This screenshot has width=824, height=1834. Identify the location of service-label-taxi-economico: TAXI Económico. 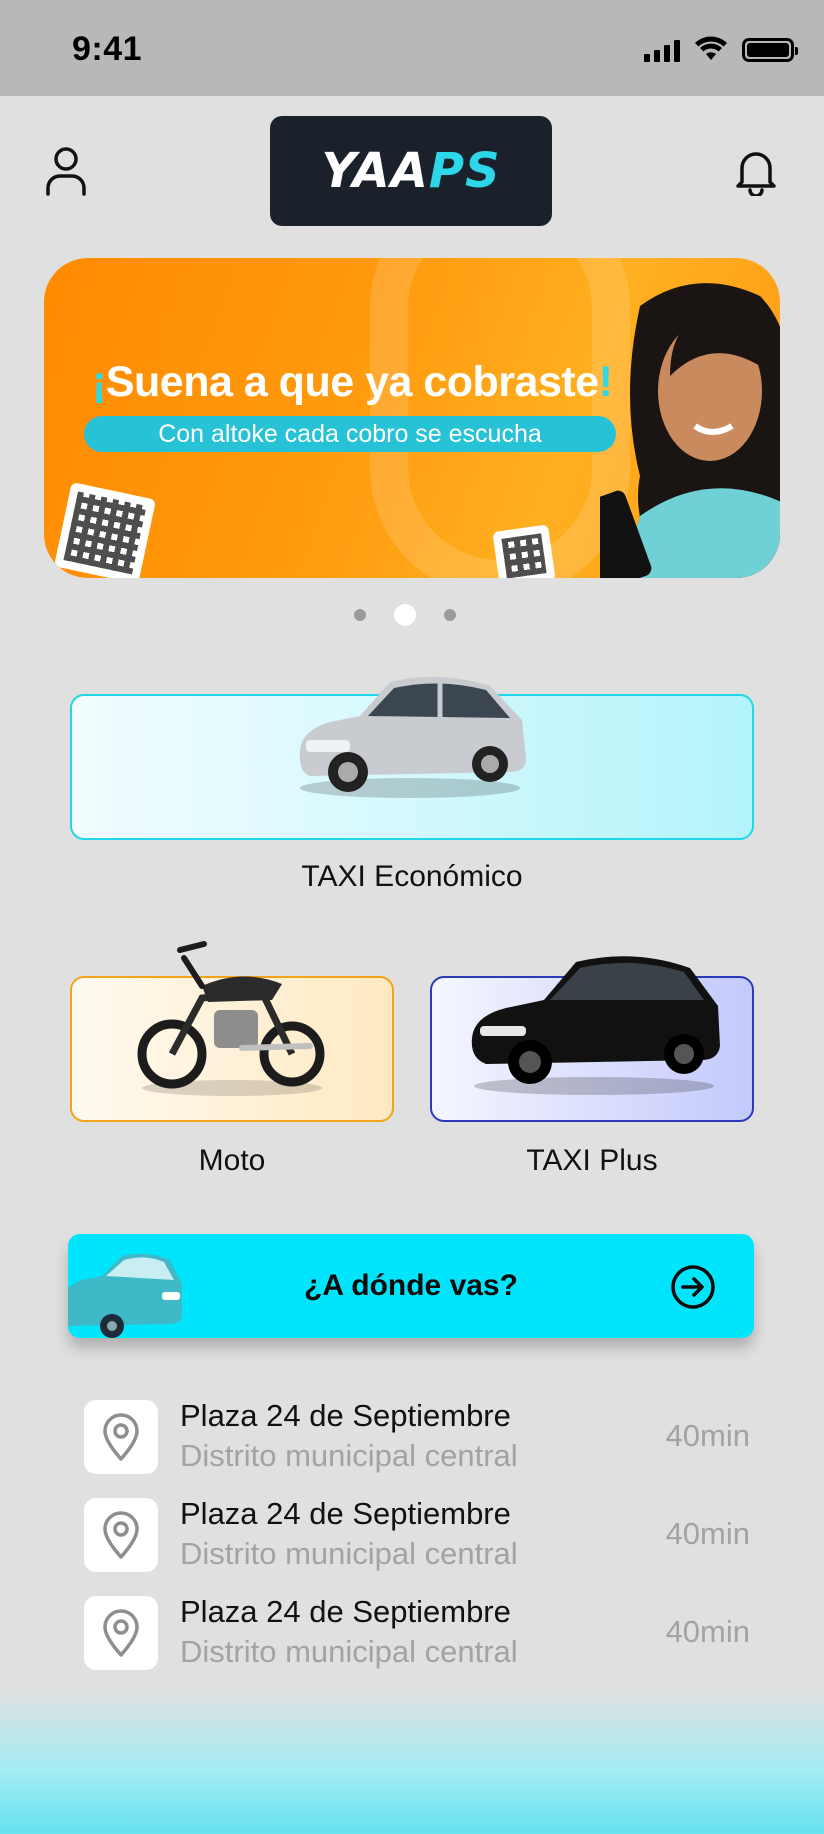
(412, 876).